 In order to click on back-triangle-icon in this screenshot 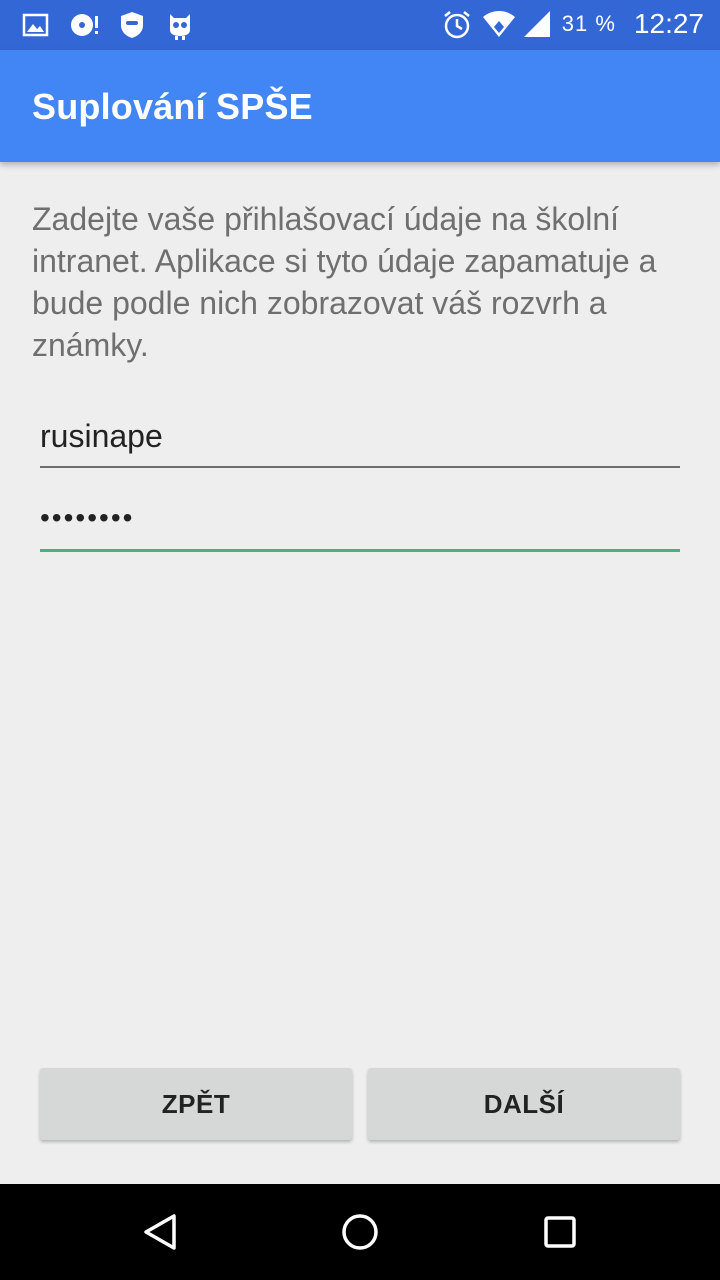, I will do `click(160, 1232)`.